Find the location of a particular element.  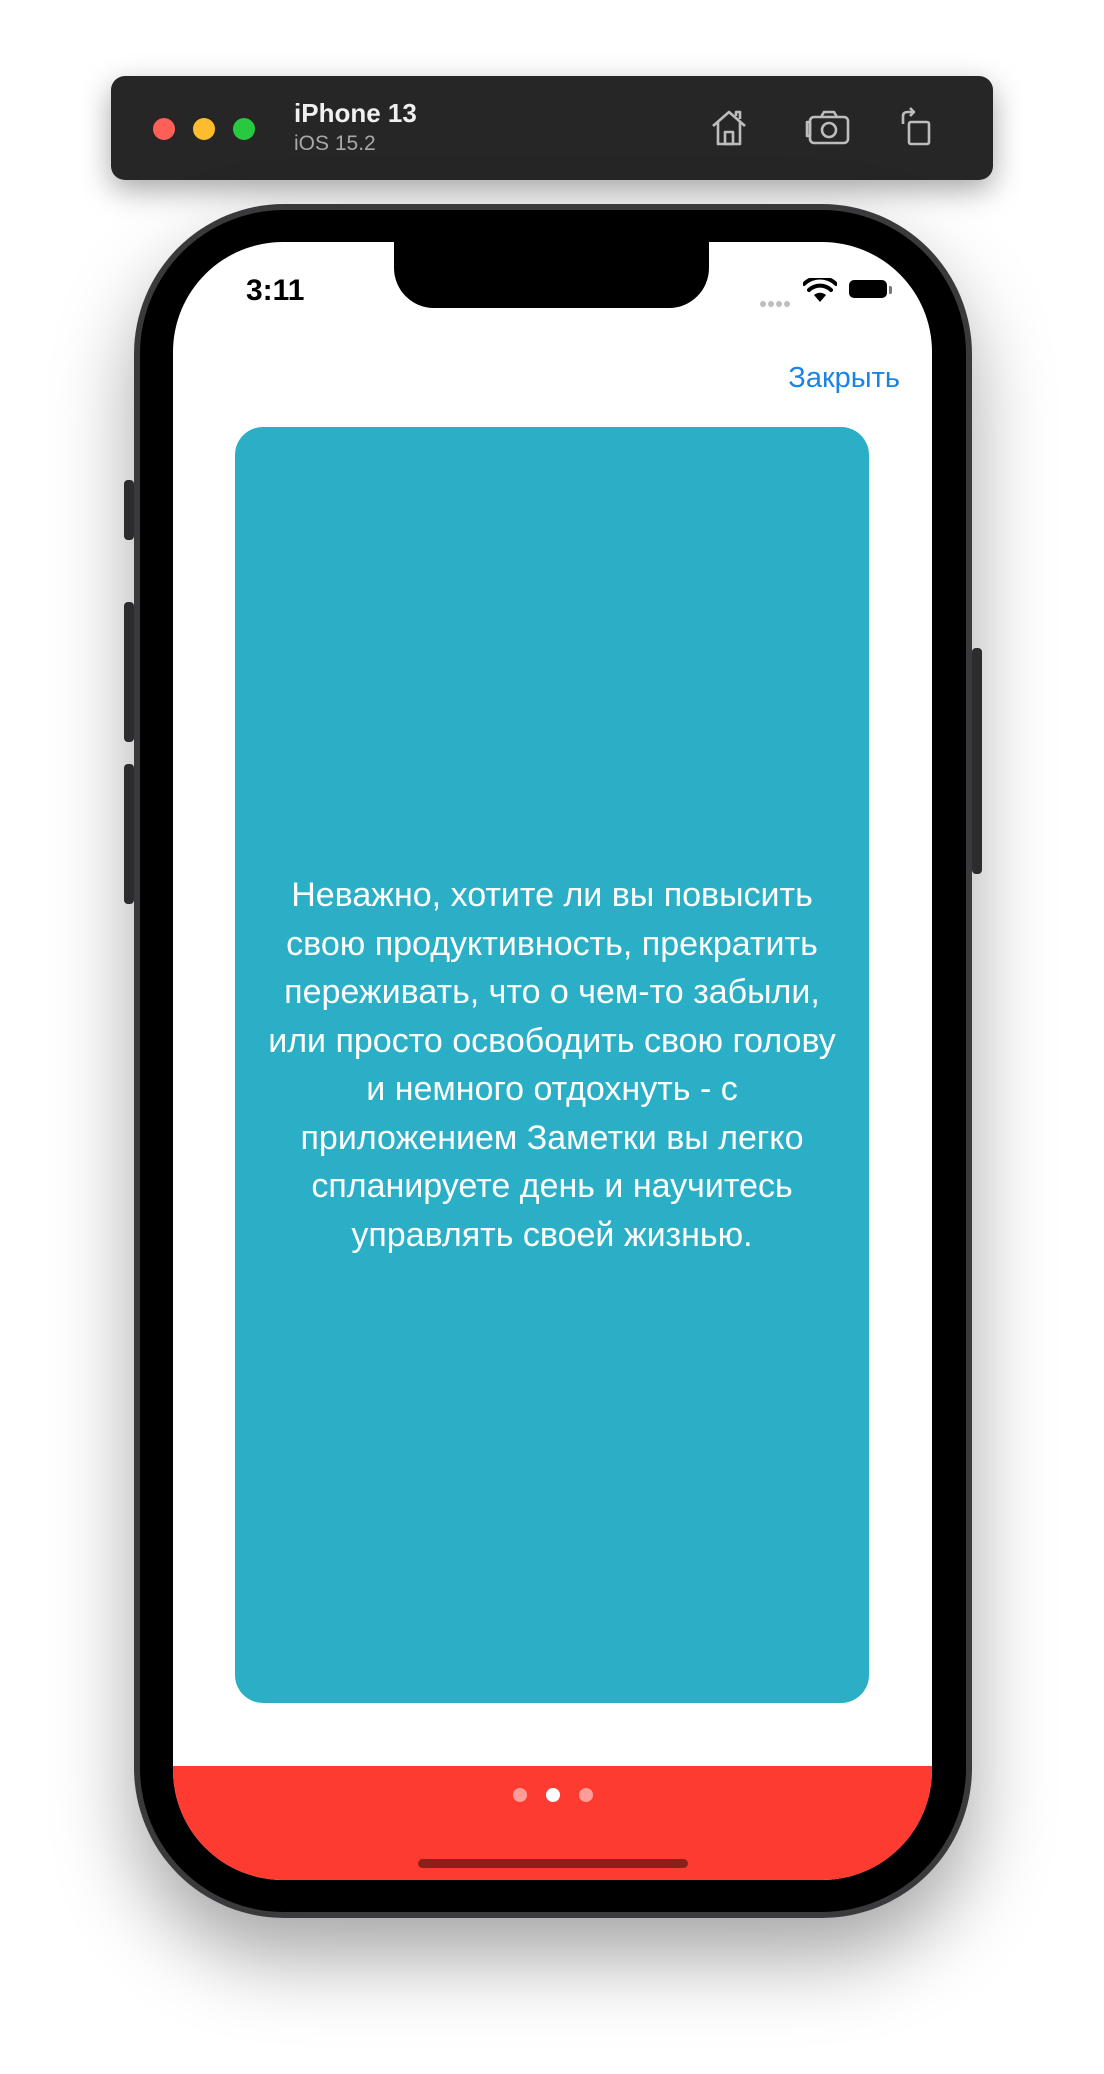

volume-down-button is located at coordinates (129, 834).